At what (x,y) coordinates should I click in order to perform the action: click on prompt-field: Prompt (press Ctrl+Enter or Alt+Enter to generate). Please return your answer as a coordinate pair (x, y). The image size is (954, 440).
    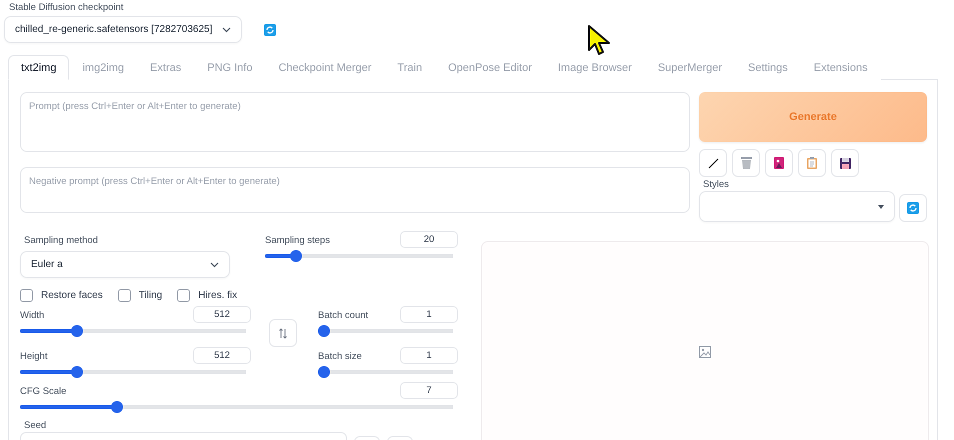
    Looking at the image, I should click on (355, 122).